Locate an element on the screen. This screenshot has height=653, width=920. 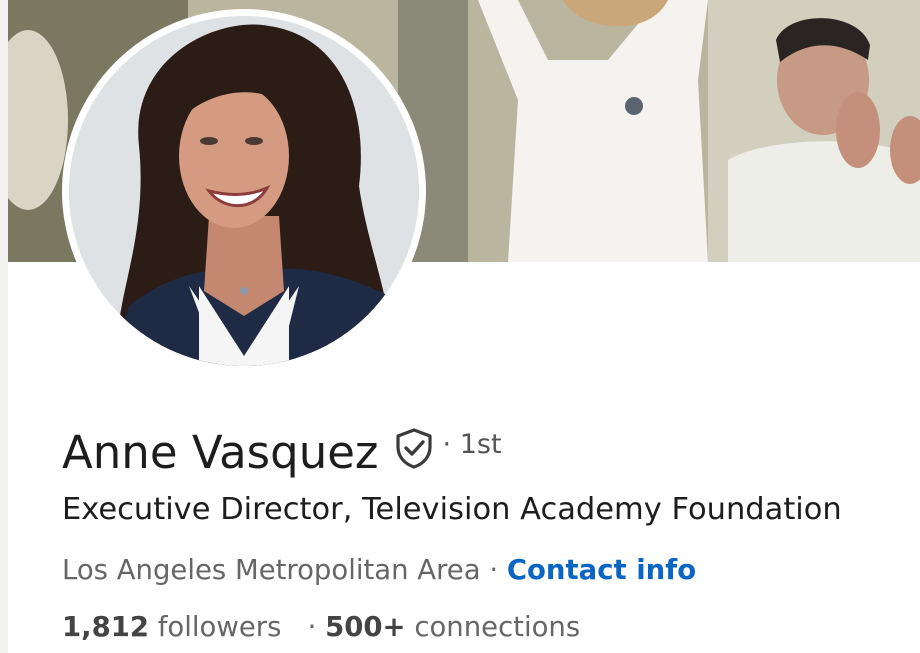
page-background-strip is located at coordinates (4, 326).